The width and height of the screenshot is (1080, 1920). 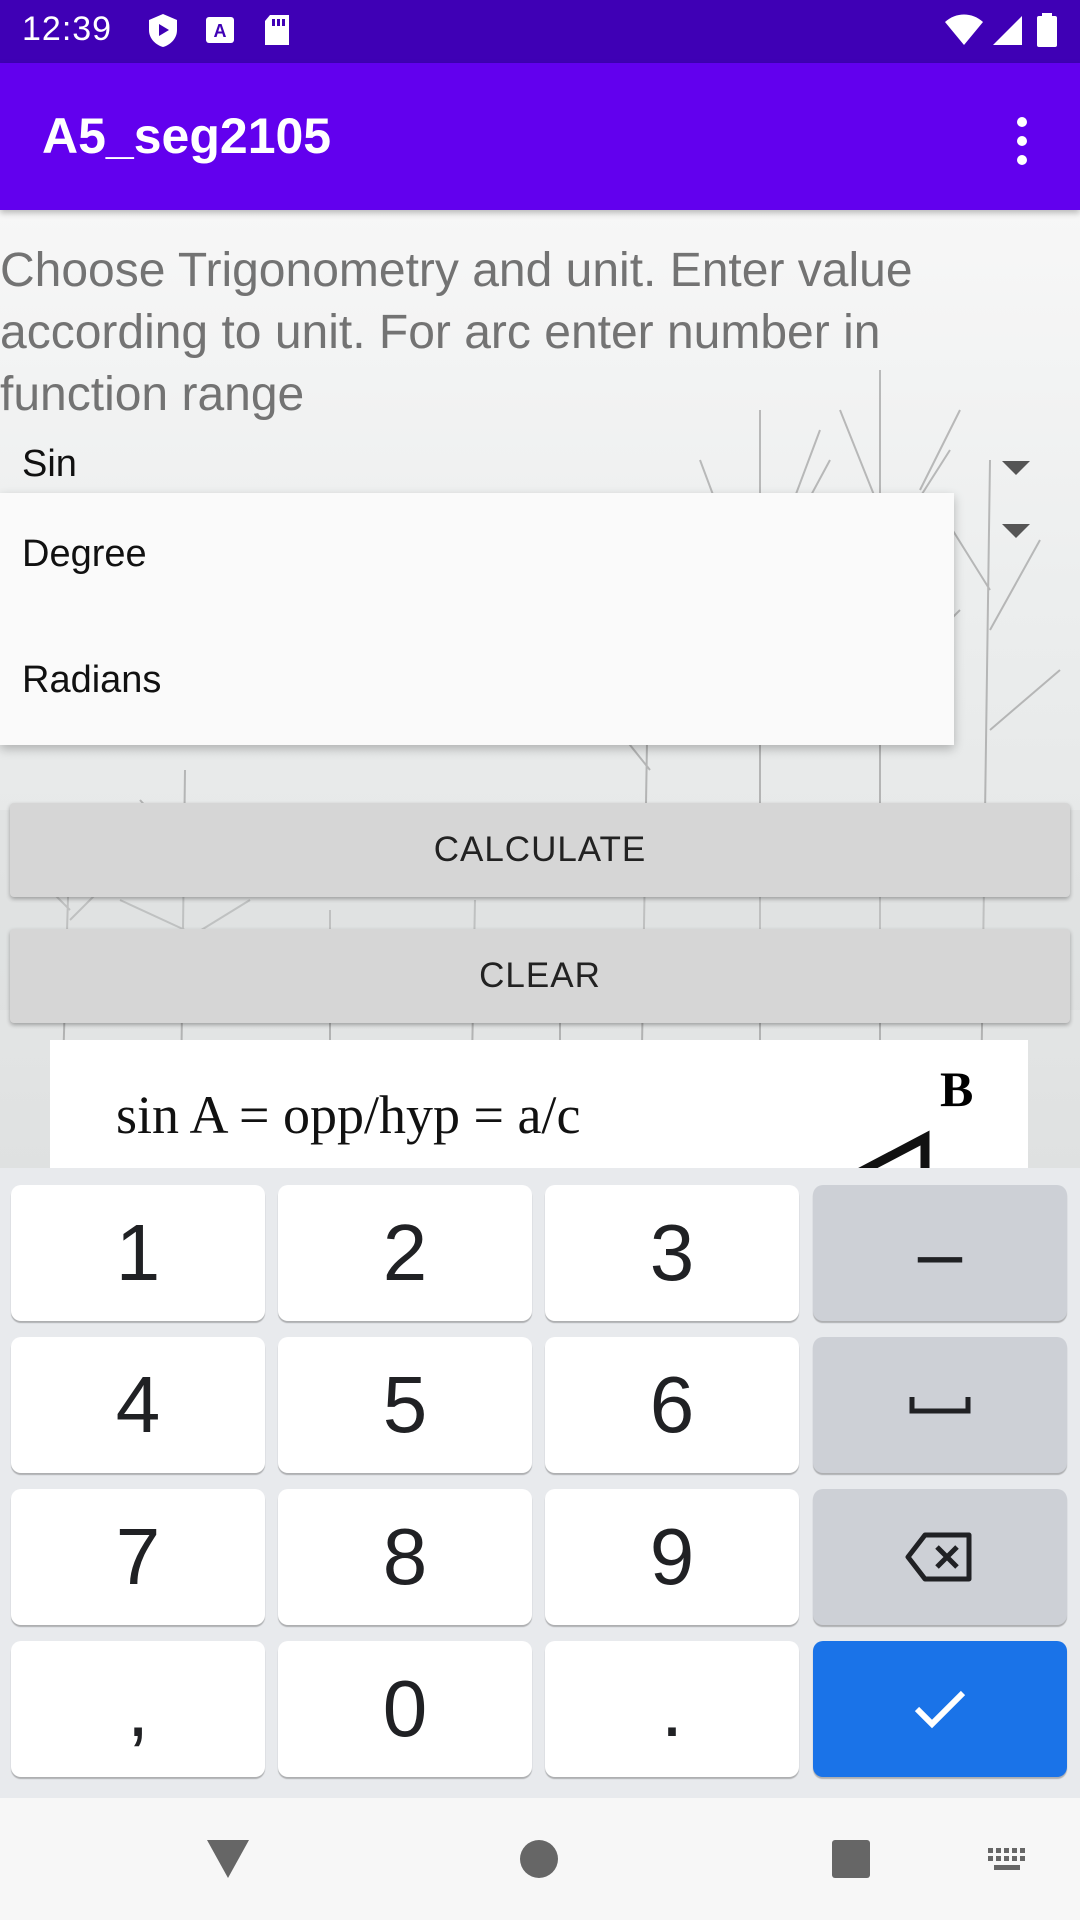 I want to click on function-spinner-value: Sin, so click(x=49, y=464).